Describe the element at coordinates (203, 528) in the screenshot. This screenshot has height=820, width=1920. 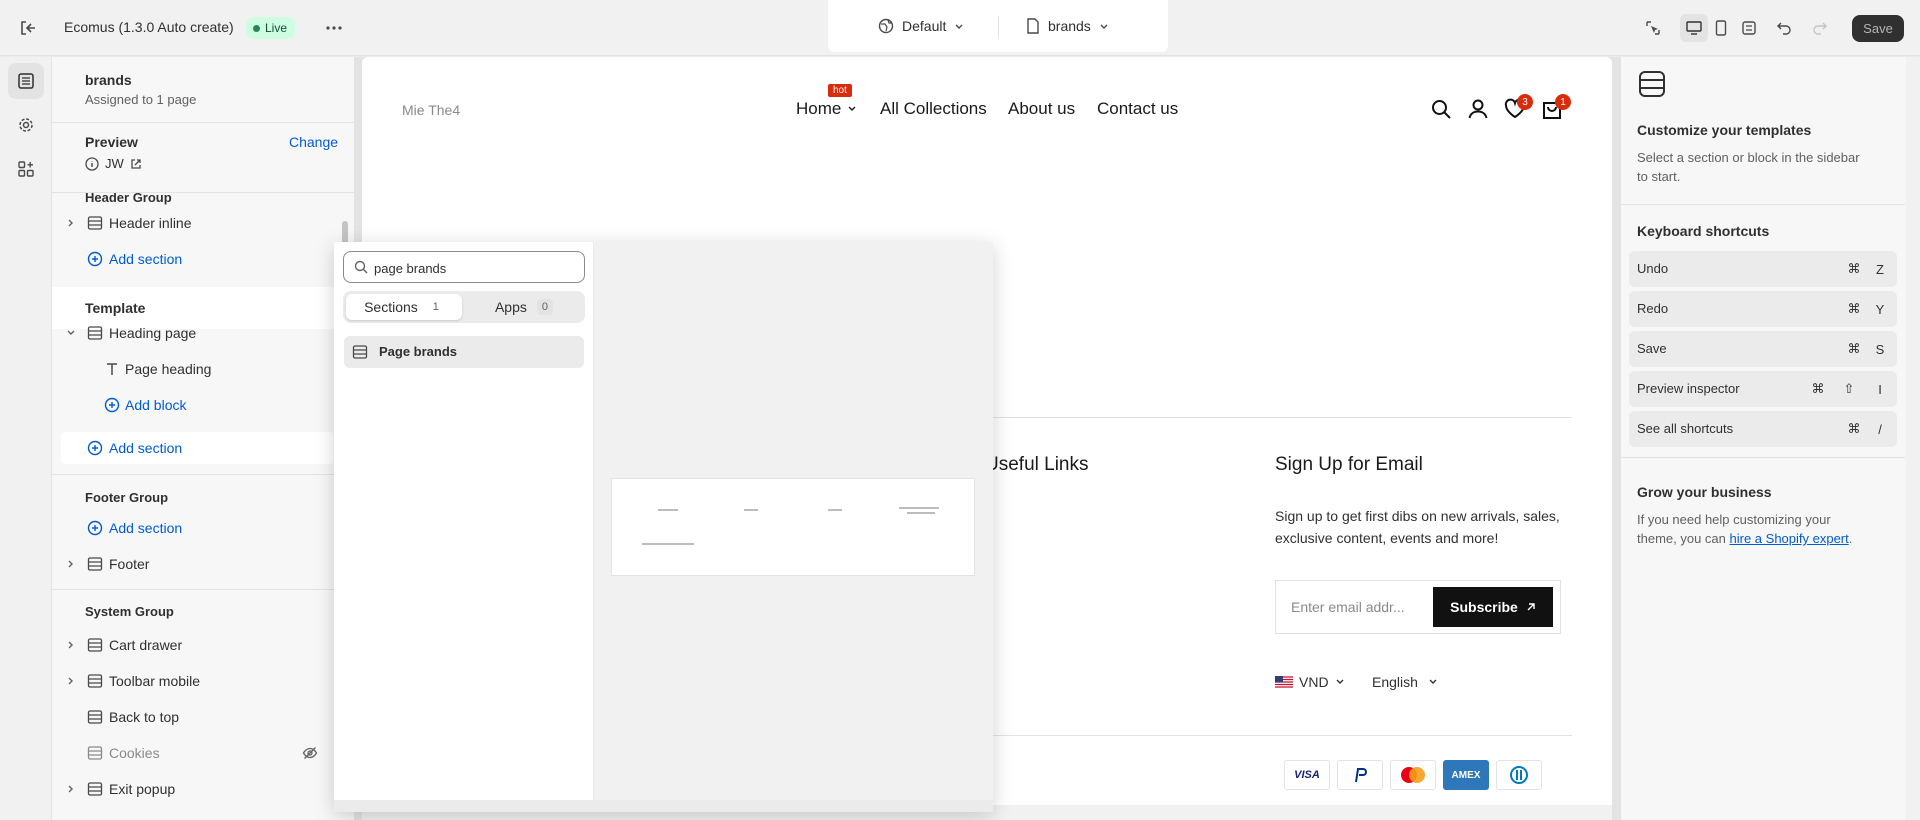
I see `add-section-footer-group: Add section` at that location.